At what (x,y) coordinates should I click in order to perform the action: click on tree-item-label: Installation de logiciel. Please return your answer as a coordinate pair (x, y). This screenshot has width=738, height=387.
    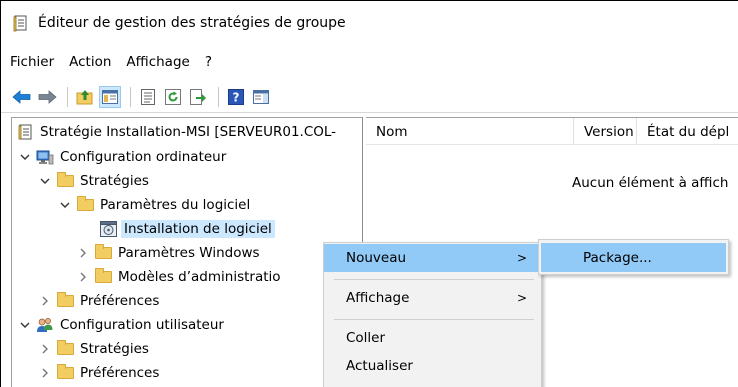
    Looking at the image, I should click on (198, 229).